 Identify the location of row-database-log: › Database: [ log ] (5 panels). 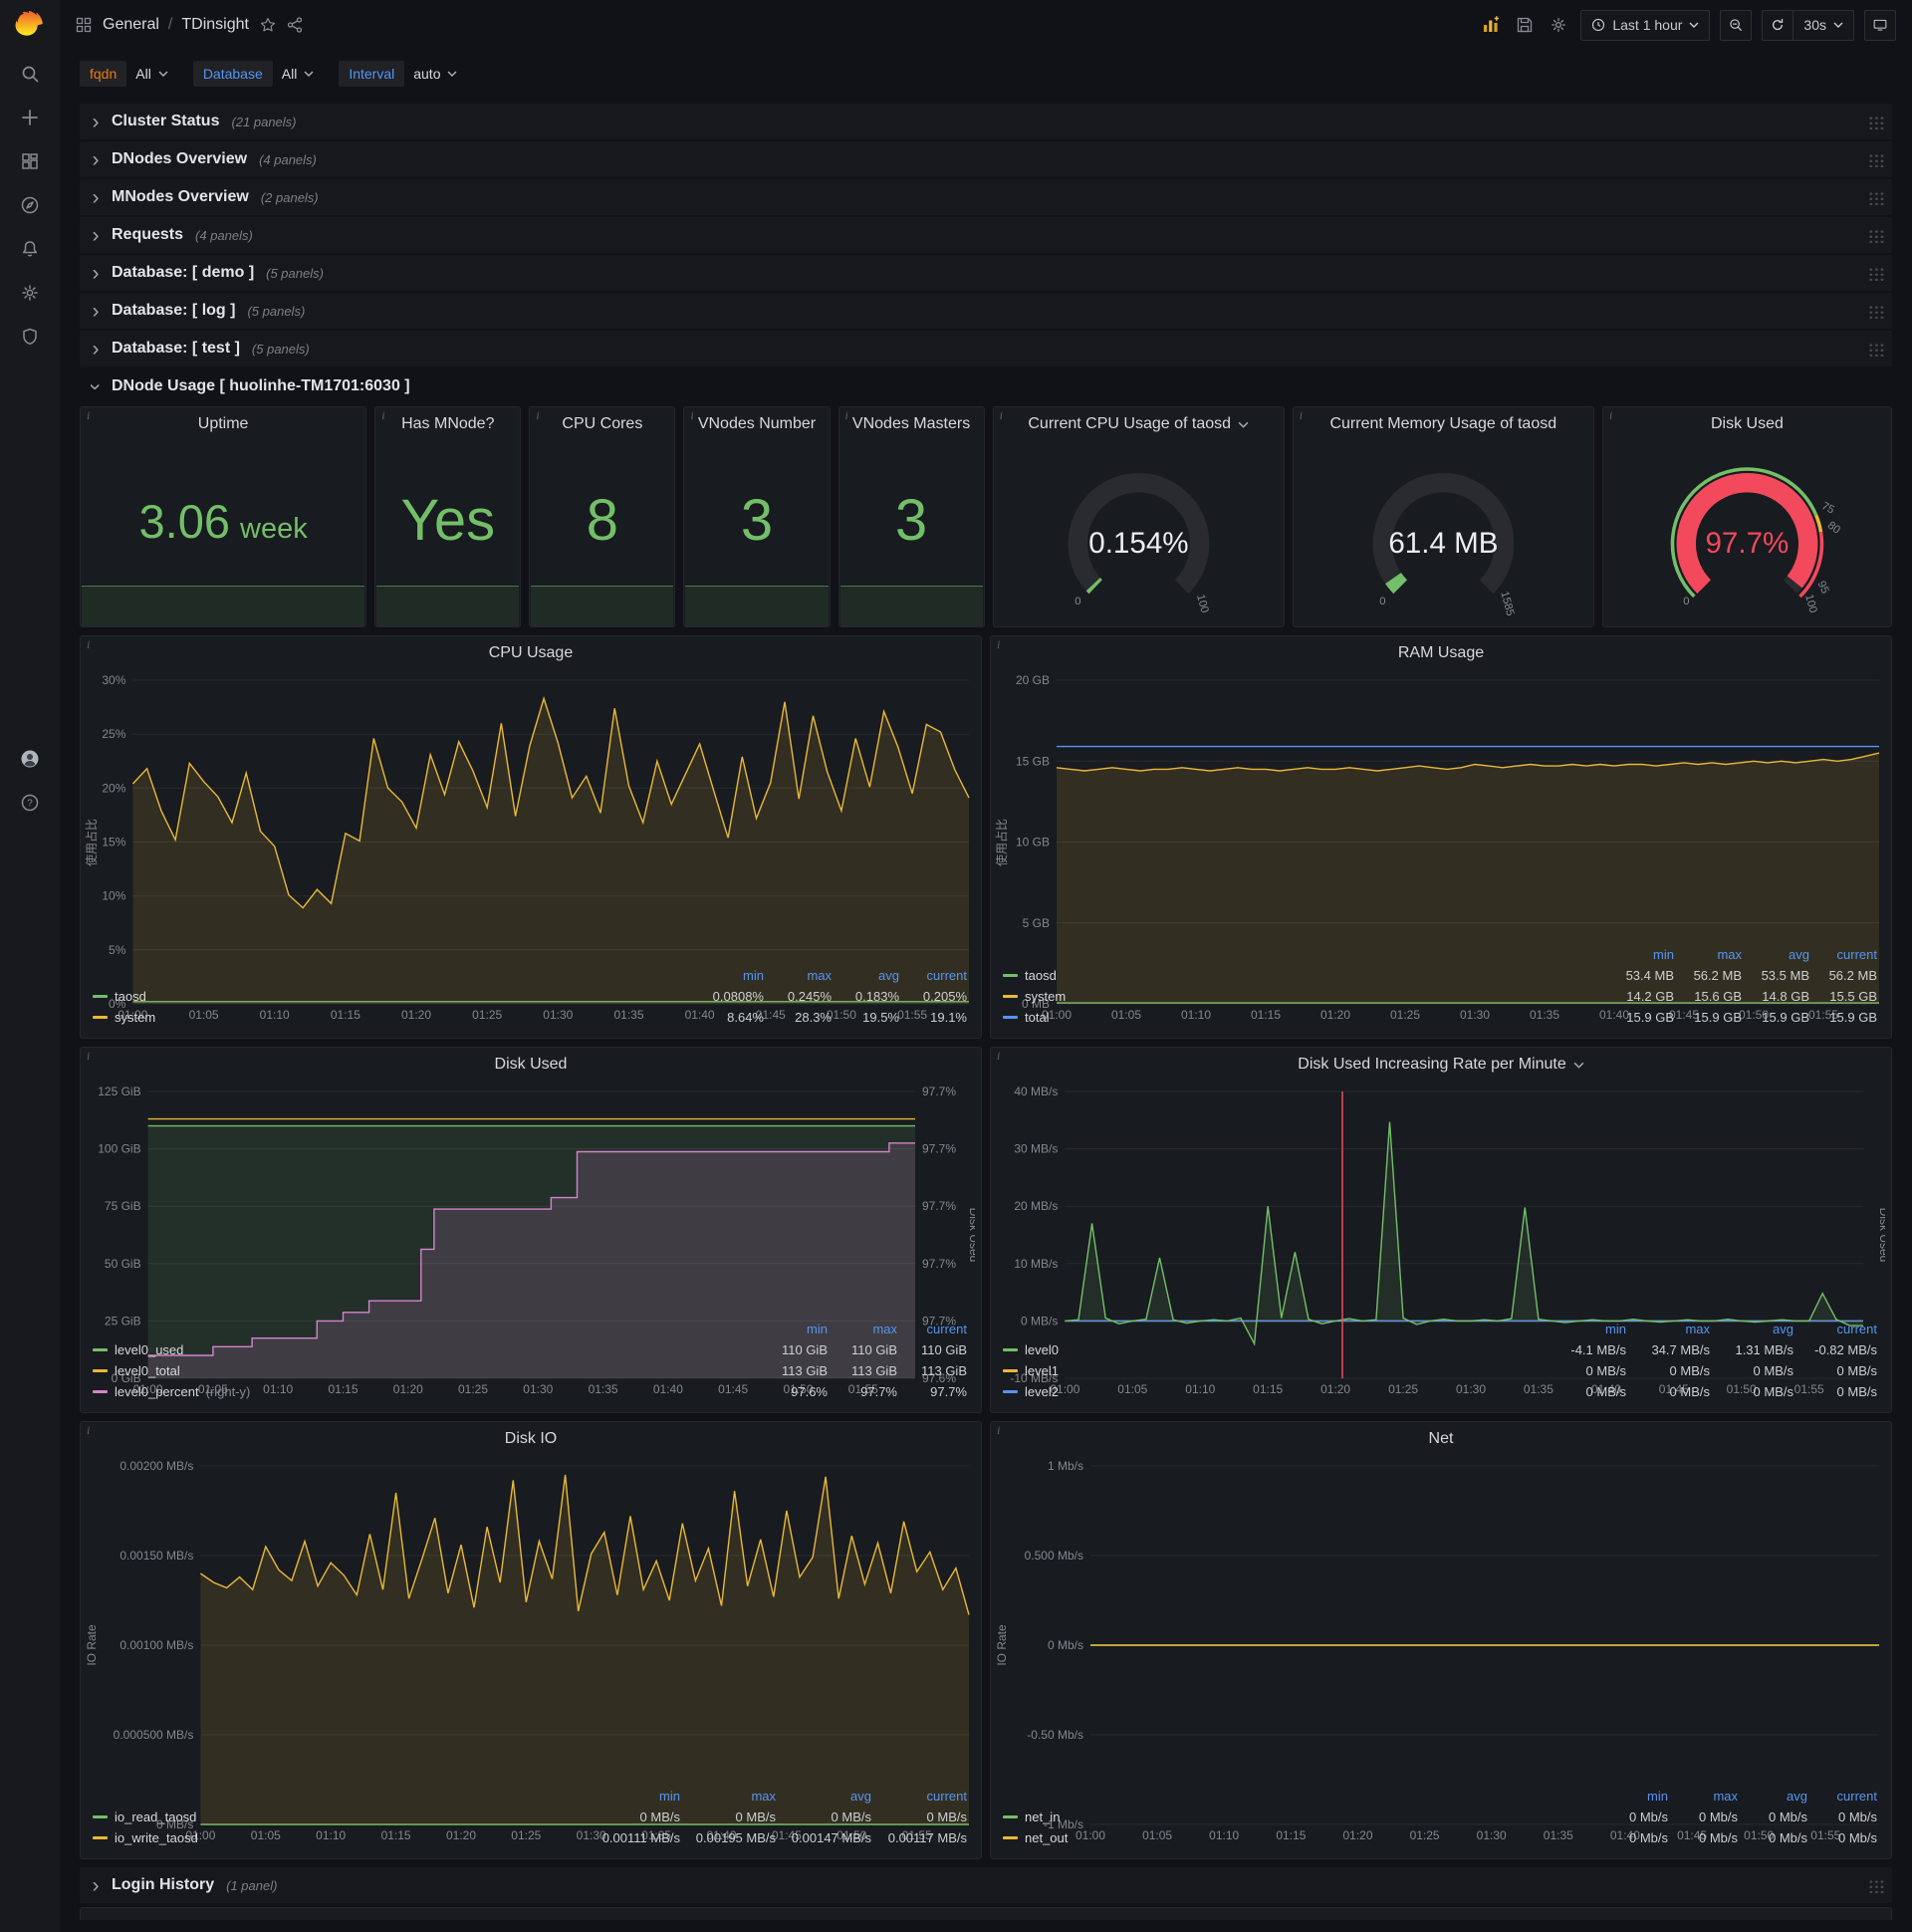
(986, 311).